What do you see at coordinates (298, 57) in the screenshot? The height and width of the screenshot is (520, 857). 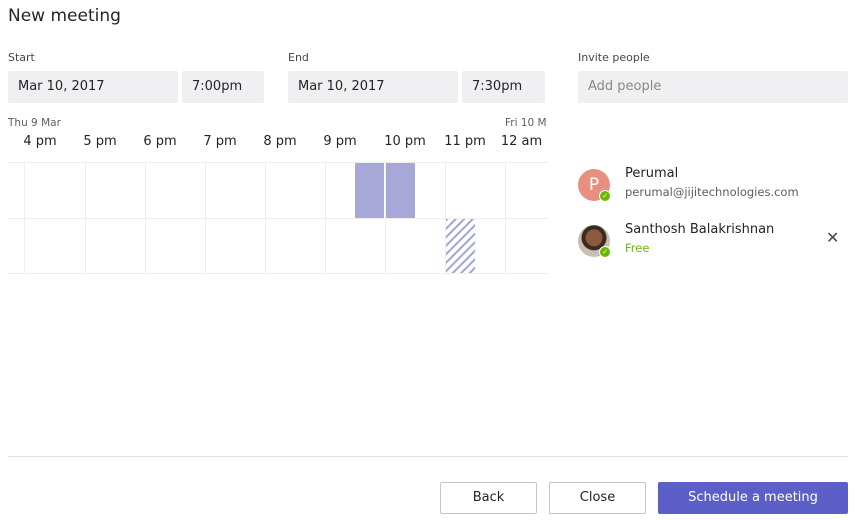 I see `end-label: End` at bounding box center [298, 57].